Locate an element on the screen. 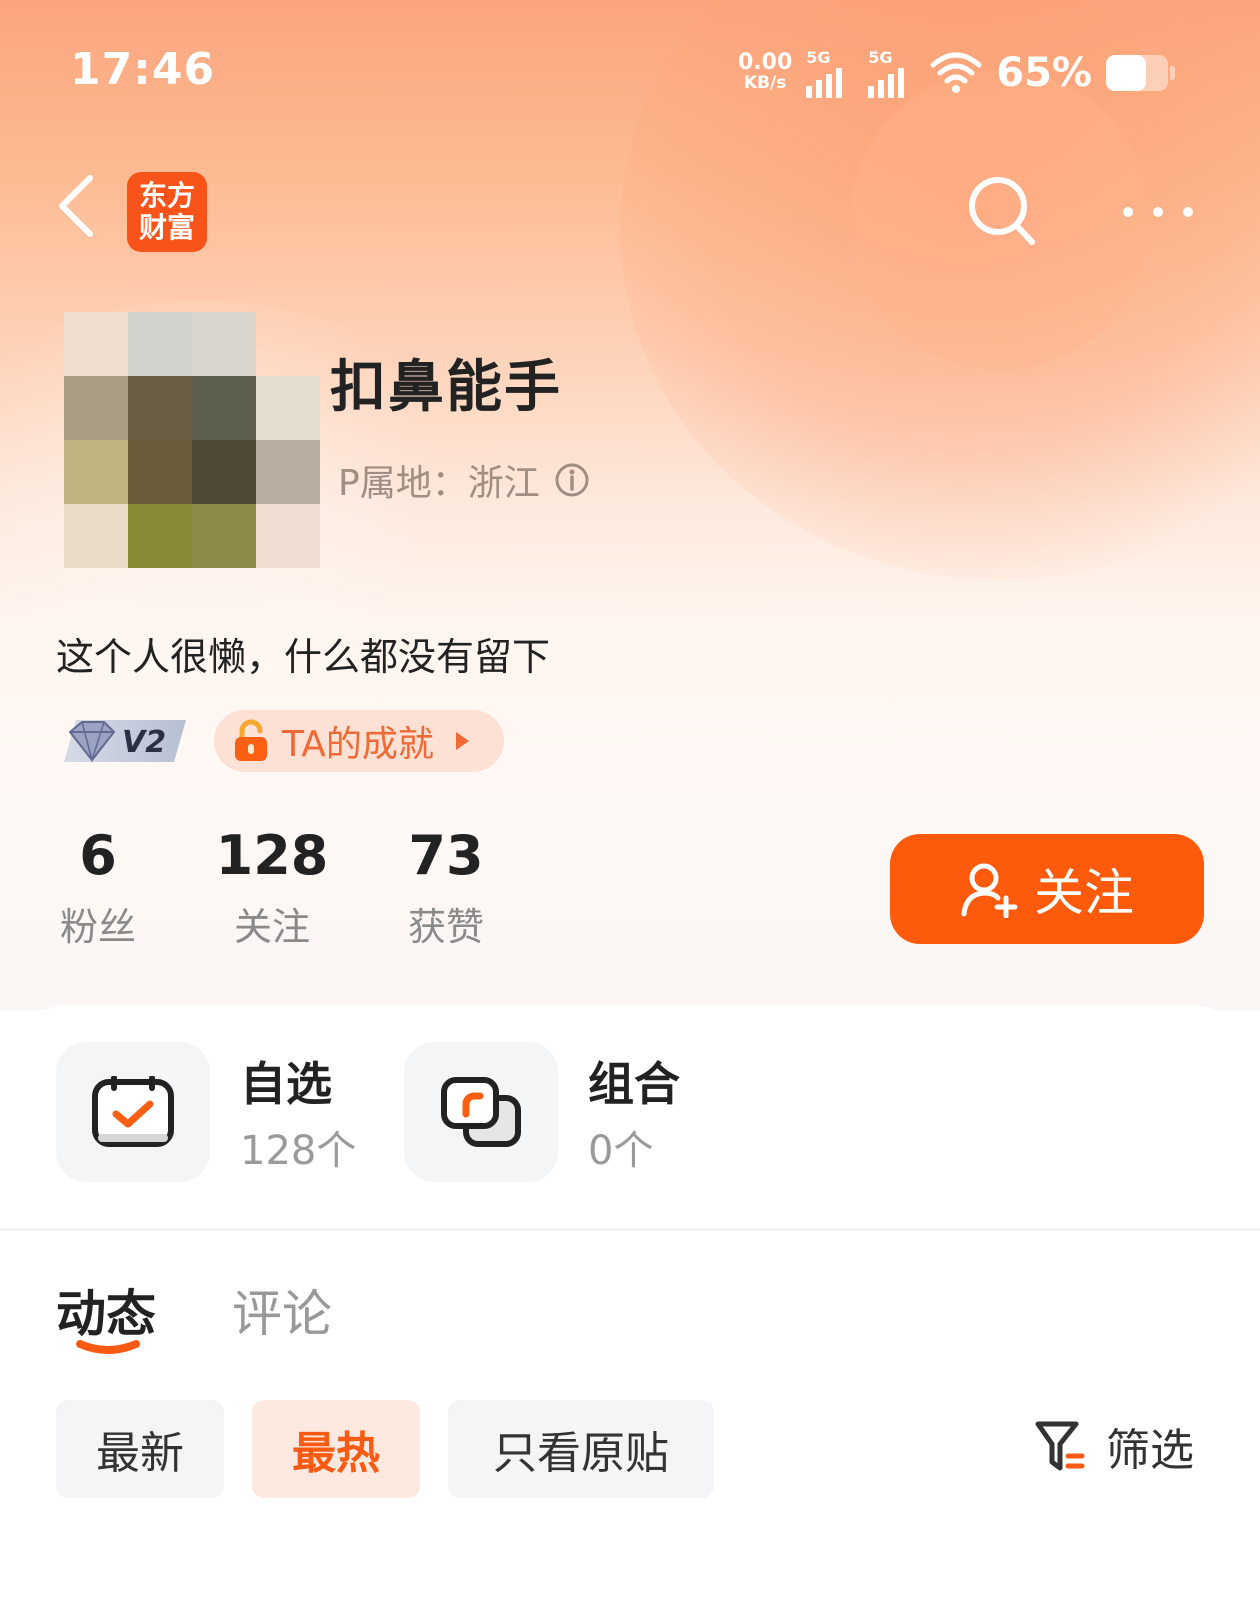 This screenshot has height=1616, width=1260. back-arrow-icon is located at coordinates (78, 206).